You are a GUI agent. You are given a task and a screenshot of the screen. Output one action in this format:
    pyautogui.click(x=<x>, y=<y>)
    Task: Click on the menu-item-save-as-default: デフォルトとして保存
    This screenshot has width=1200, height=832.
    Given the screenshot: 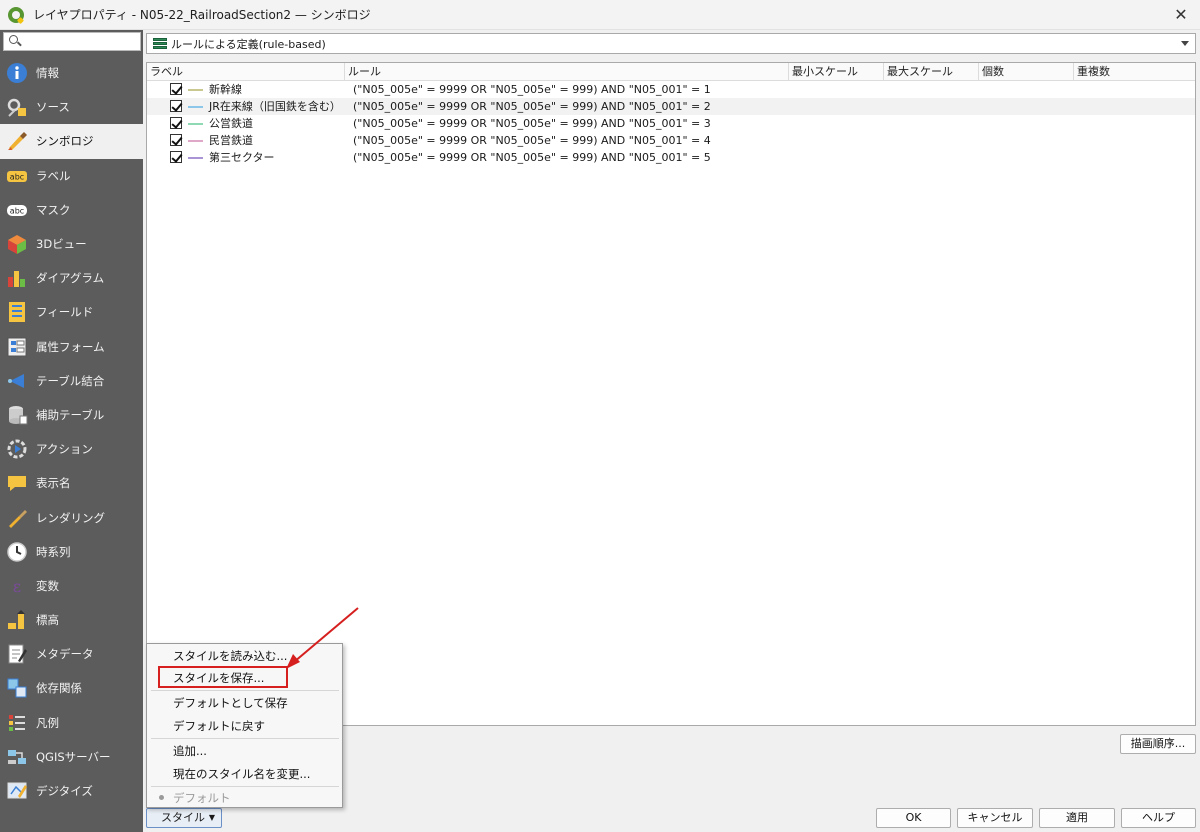 What is the action you would take?
    pyautogui.click(x=230, y=703)
    